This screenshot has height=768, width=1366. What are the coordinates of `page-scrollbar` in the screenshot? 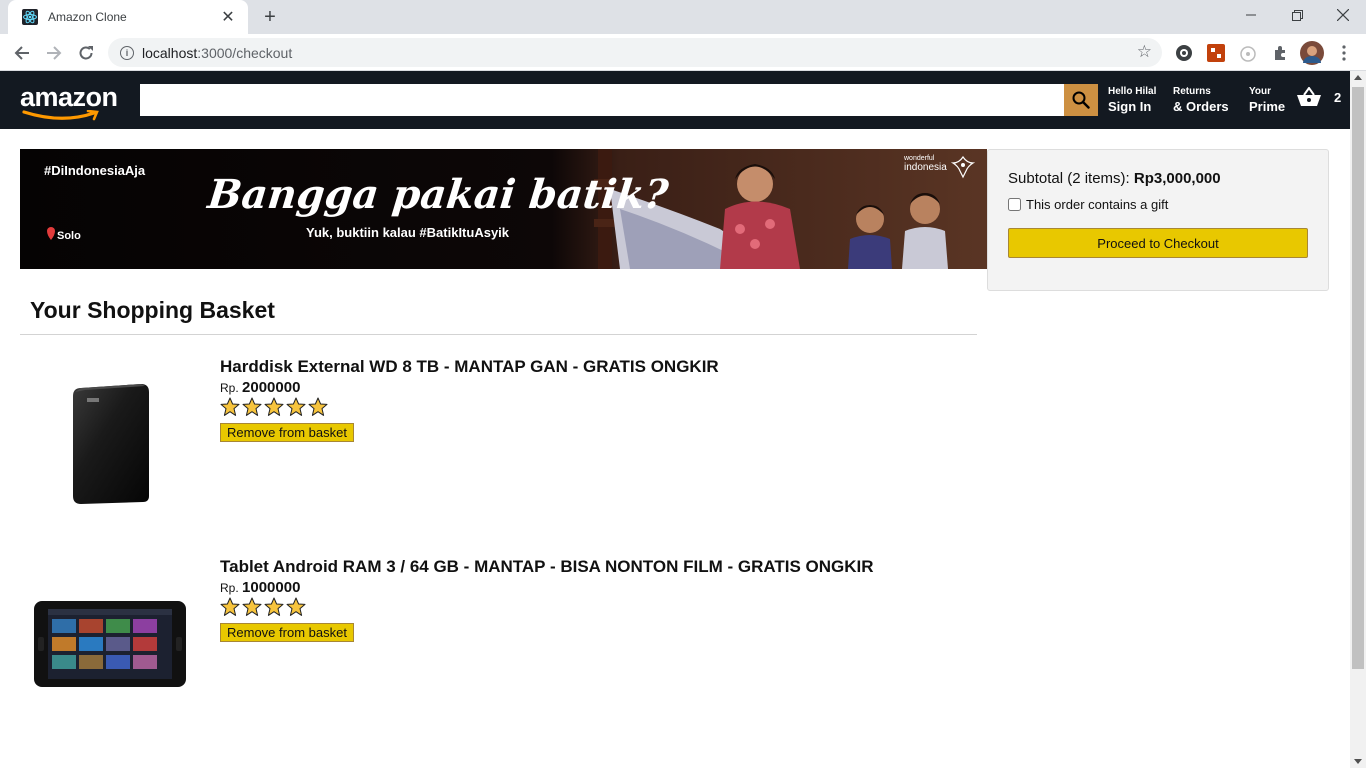 It's located at (1358, 419).